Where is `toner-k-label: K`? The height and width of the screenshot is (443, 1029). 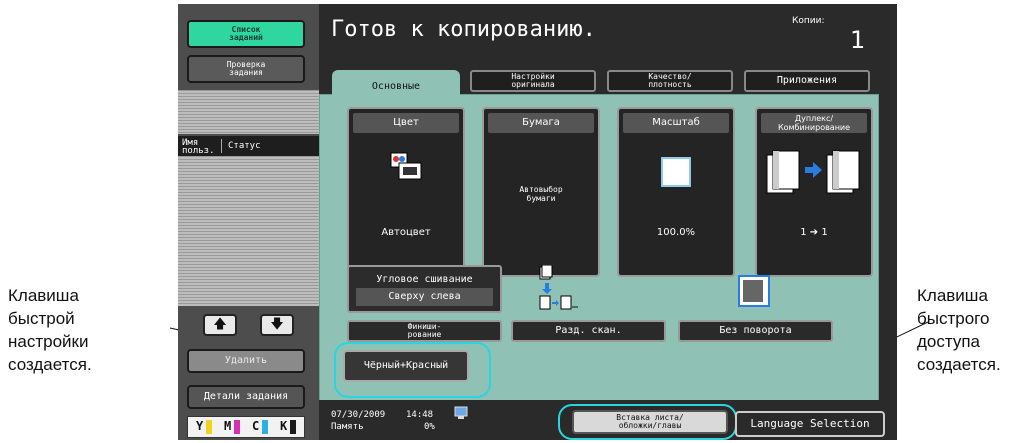 toner-k-label: K is located at coordinates (284, 426).